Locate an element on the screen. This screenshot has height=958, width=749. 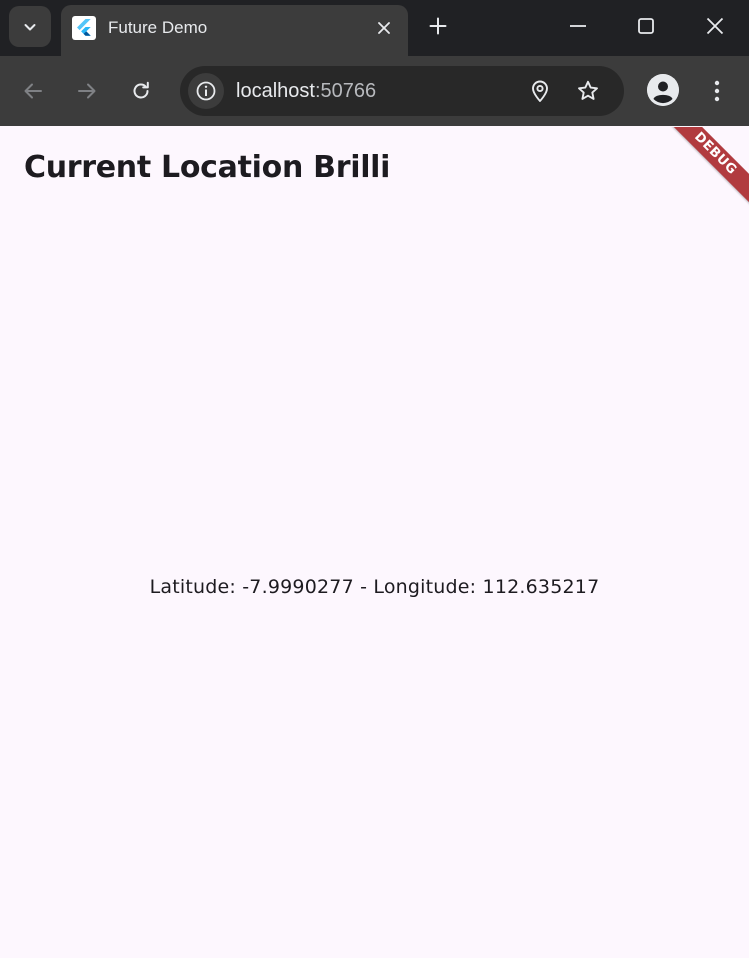
arrow-right-icon is located at coordinates (87, 91).